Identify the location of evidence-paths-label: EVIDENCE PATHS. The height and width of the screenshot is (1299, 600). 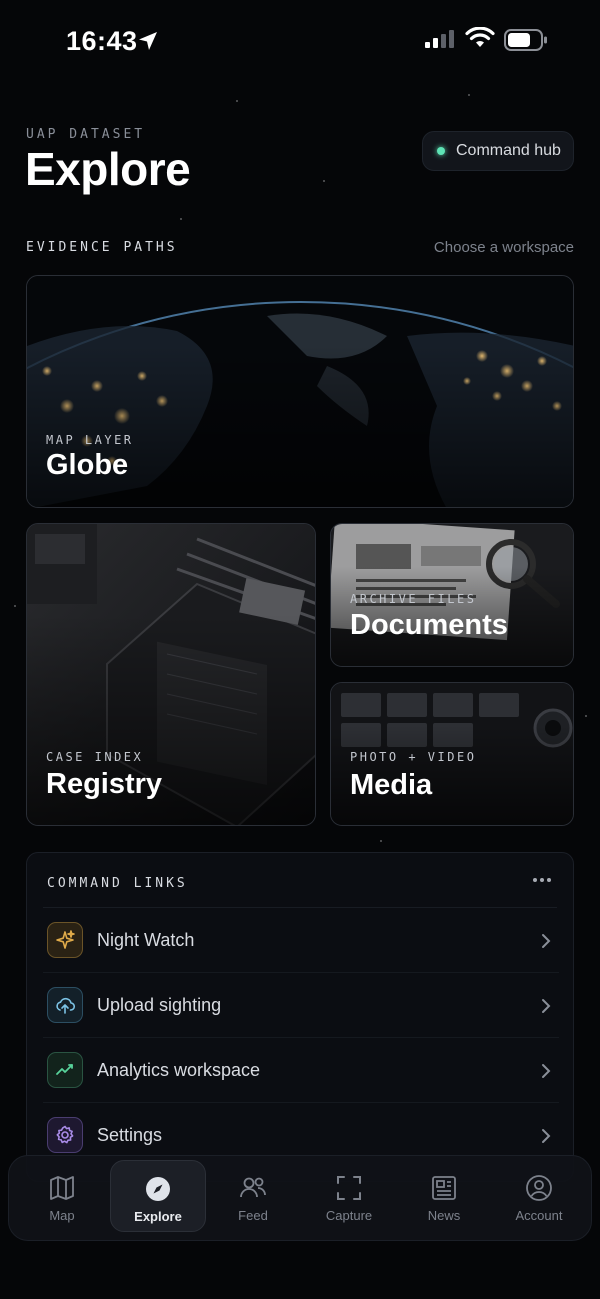
(102, 247).